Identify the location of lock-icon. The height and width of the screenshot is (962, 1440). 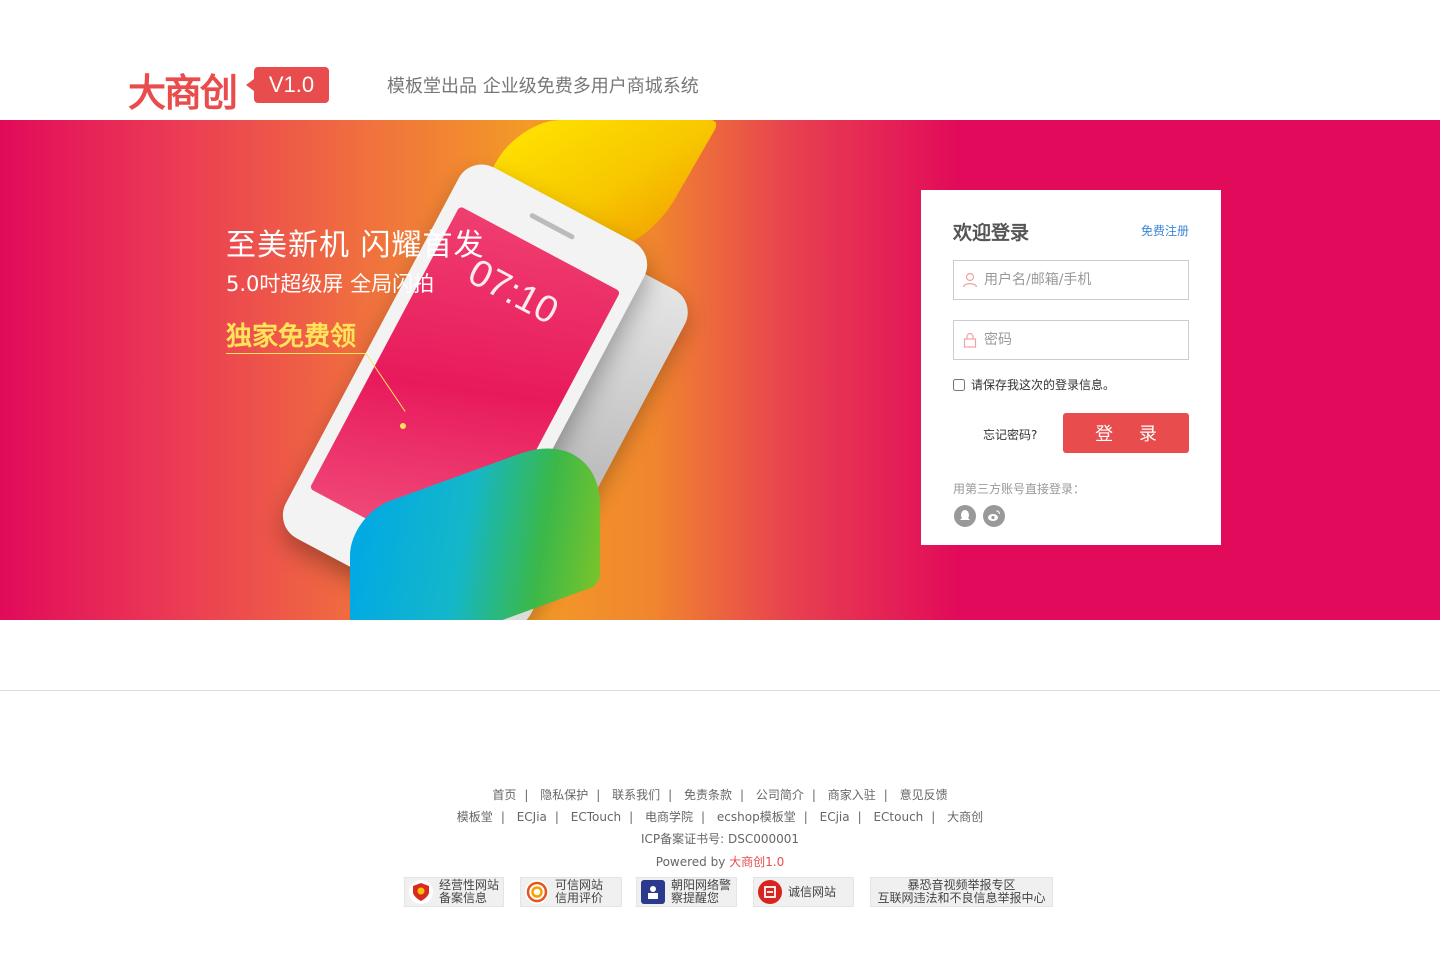
(970, 340).